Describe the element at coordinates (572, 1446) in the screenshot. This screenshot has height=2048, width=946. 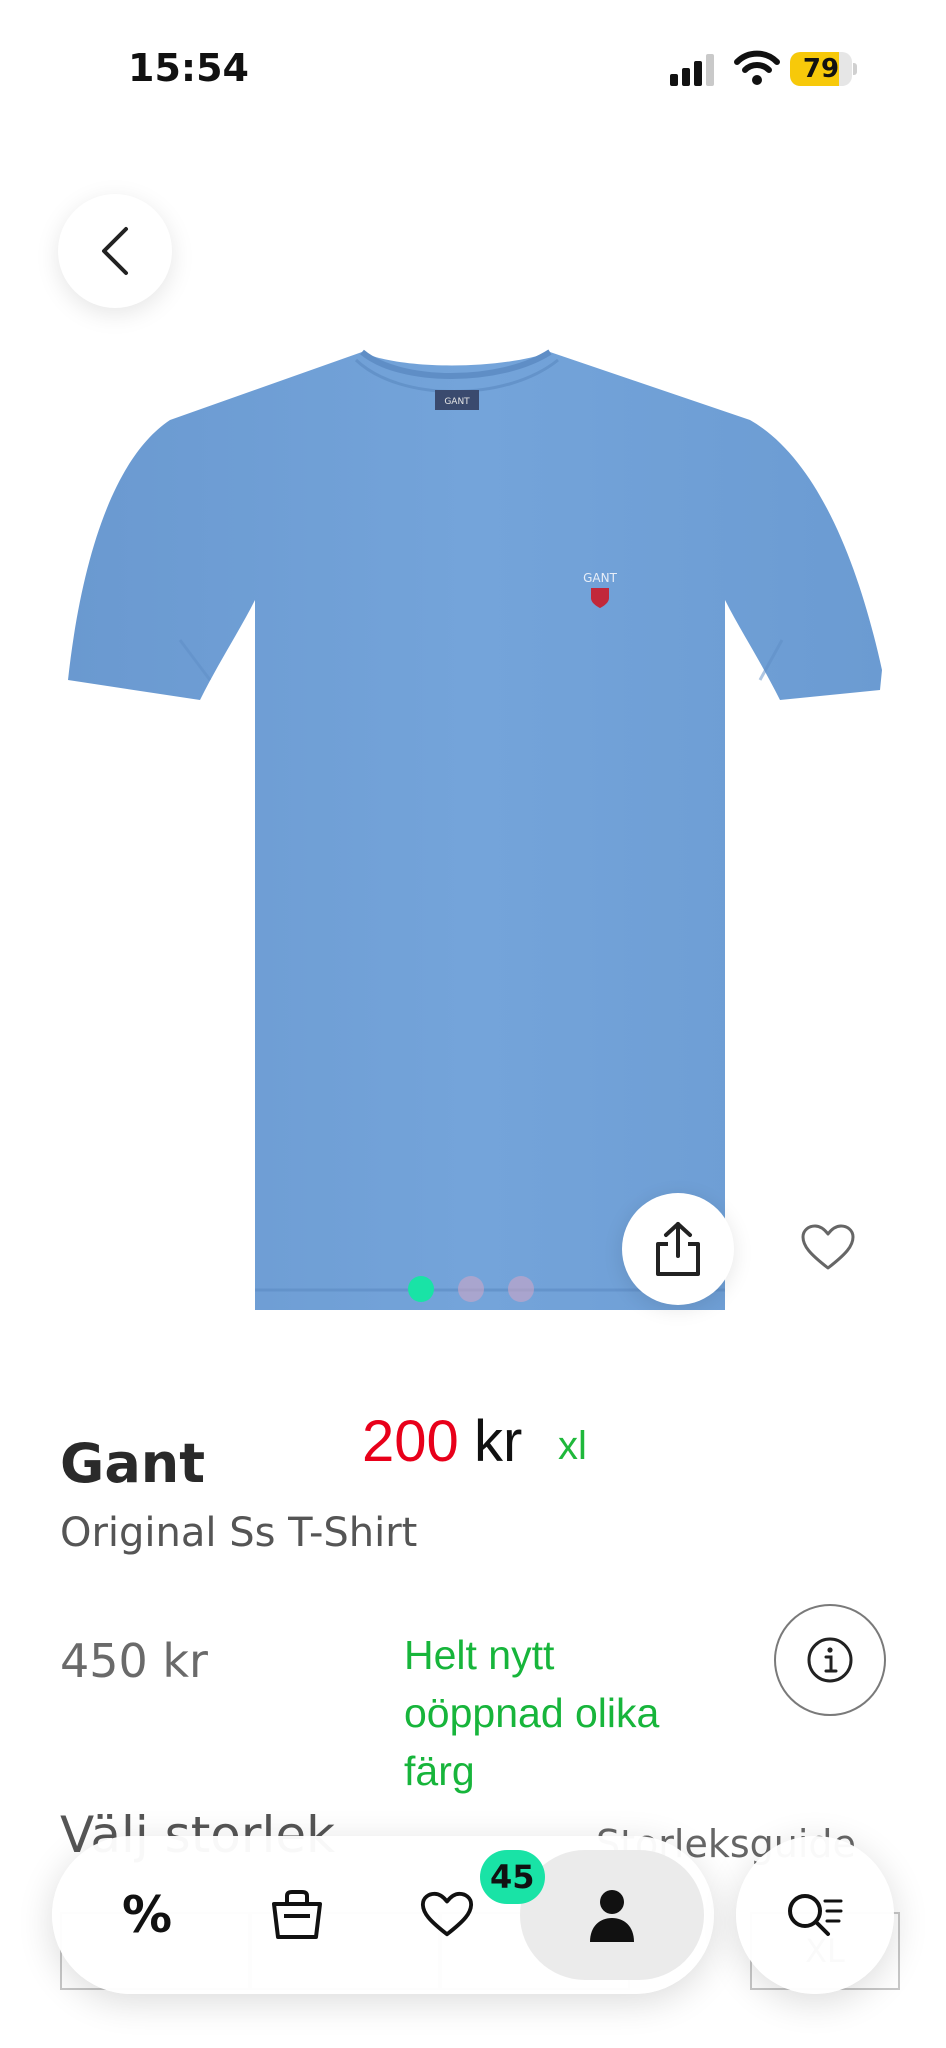
I see `overlay-size: xl` at that location.